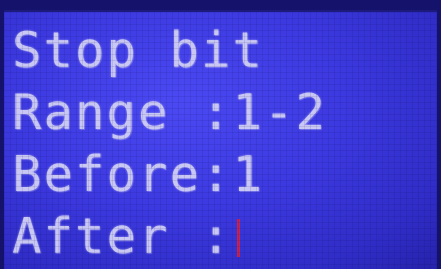  I want to click on after-label: After :, so click(122, 236).